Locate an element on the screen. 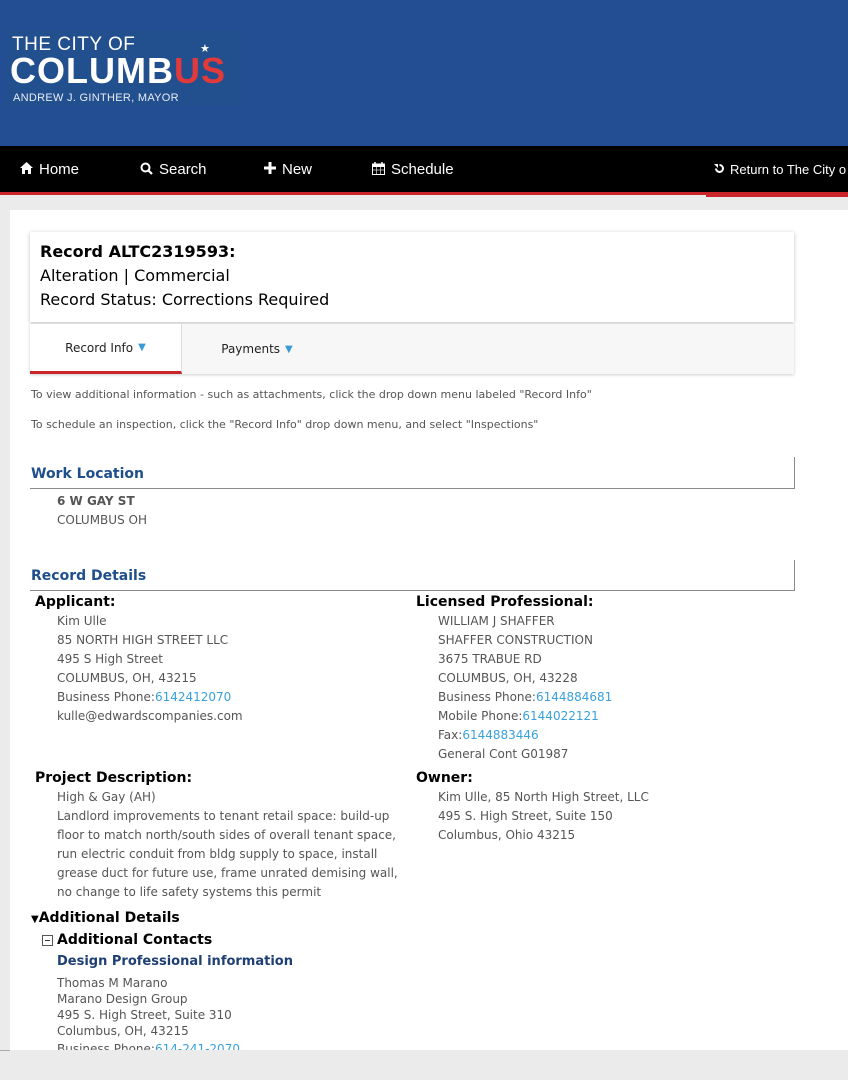 The width and height of the screenshot is (848, 1080). record-title: Record ALTC2319593: is located at coordinates (138, 251).